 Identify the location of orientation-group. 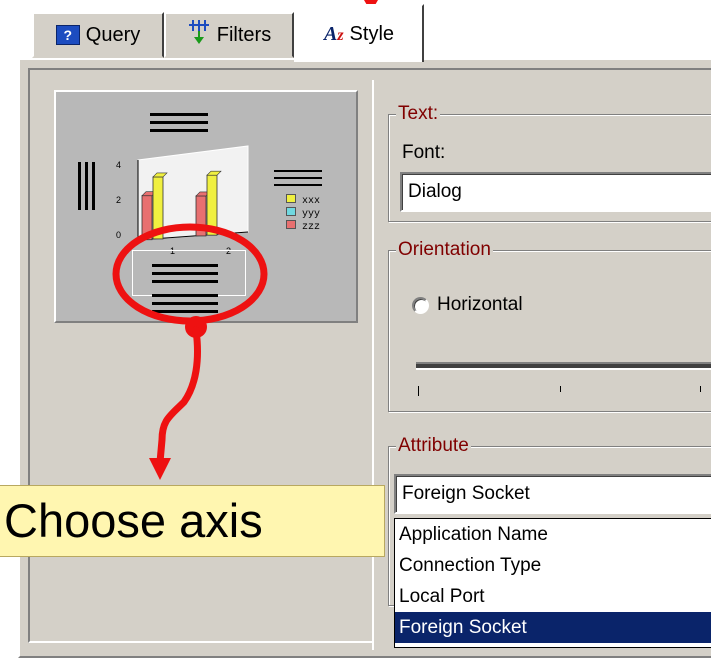
(549, 331).